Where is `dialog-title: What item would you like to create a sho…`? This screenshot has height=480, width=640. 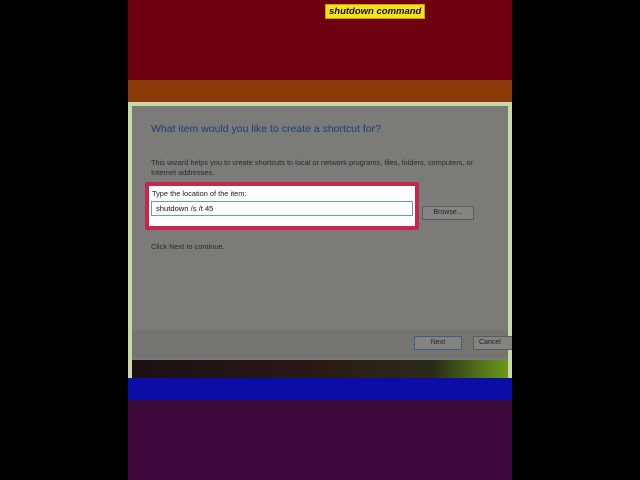 dialog-title: What item would you like to create a sho… is located at coordinates (266, 129).